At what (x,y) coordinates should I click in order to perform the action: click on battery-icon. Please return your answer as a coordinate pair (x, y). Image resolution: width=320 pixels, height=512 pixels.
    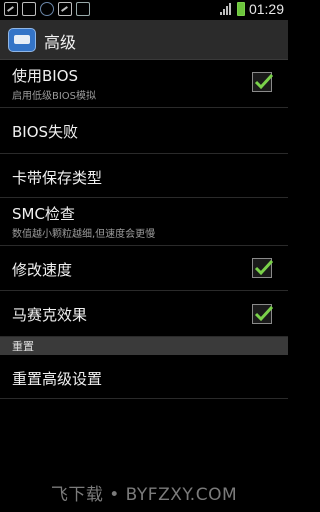
    Looking at the image, I should click on (240, 9).